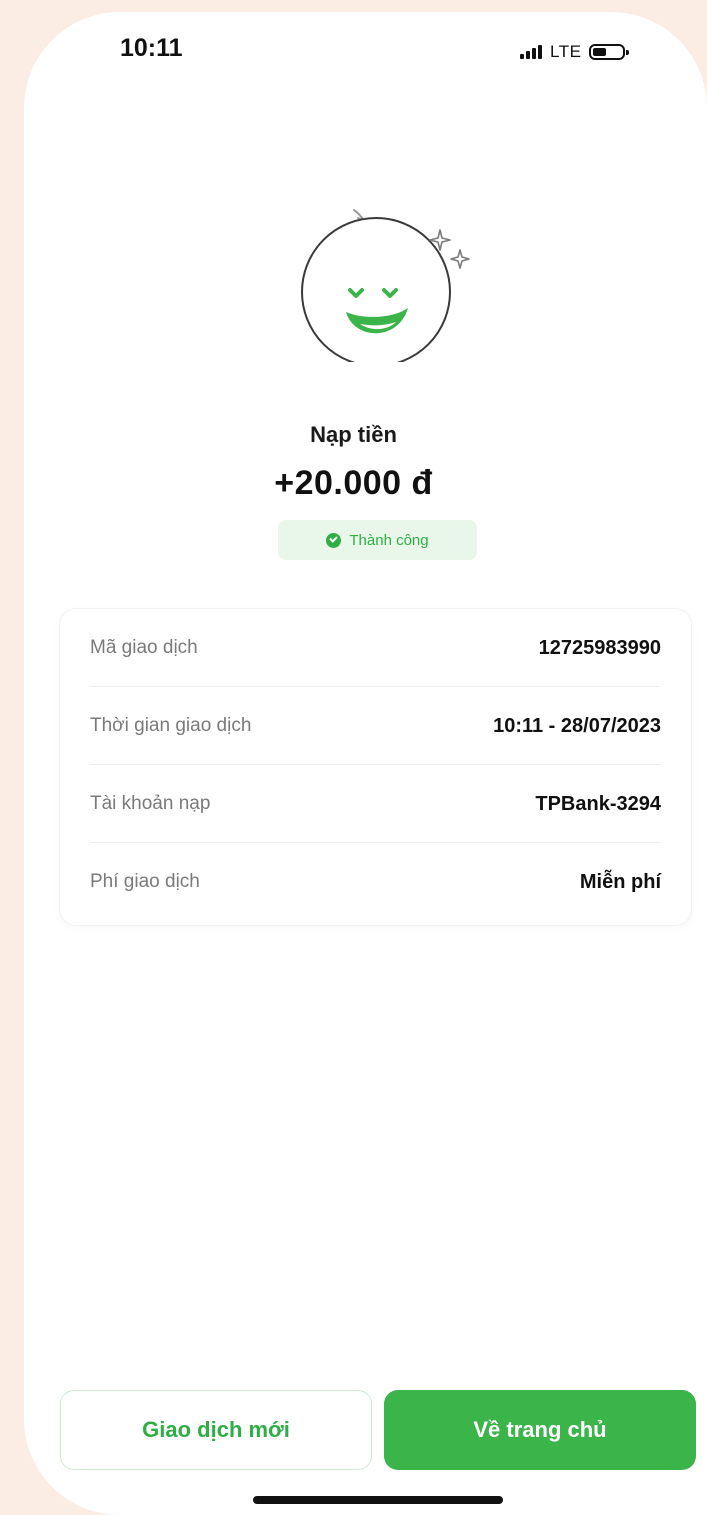  What do you see at coordinates (353, 483) in the screenshot?
I see `transaction-amount: +20.000 đ` at bounding box center [353, 483].